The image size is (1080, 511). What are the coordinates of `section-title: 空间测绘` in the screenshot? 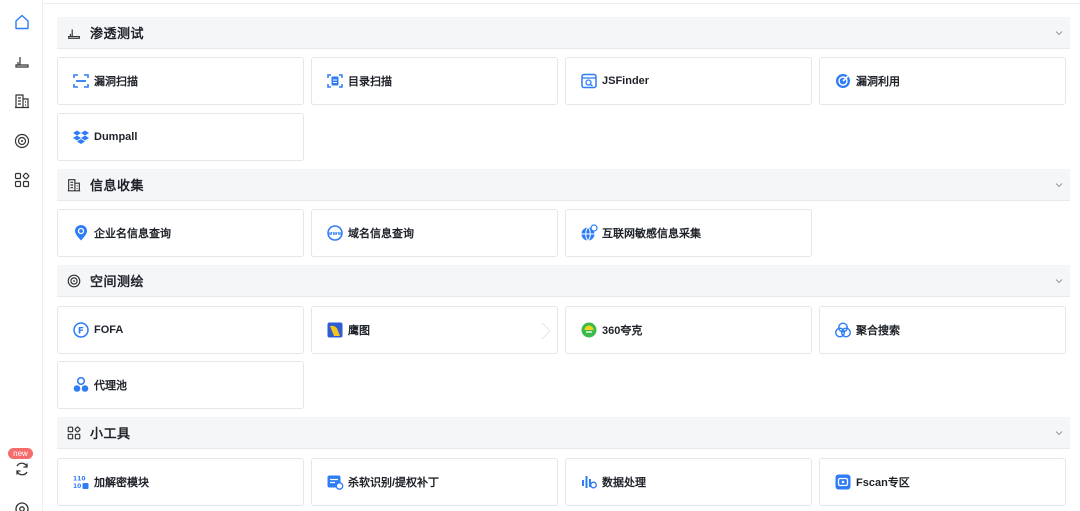 It's located at (117, 281).